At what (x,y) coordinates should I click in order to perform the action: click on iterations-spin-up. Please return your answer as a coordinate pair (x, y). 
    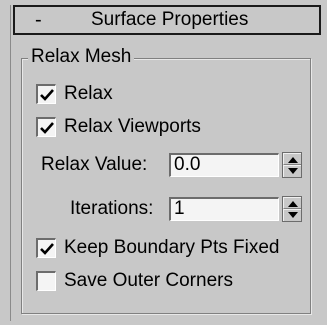
    Looking at the image, I should click on (292, 203).